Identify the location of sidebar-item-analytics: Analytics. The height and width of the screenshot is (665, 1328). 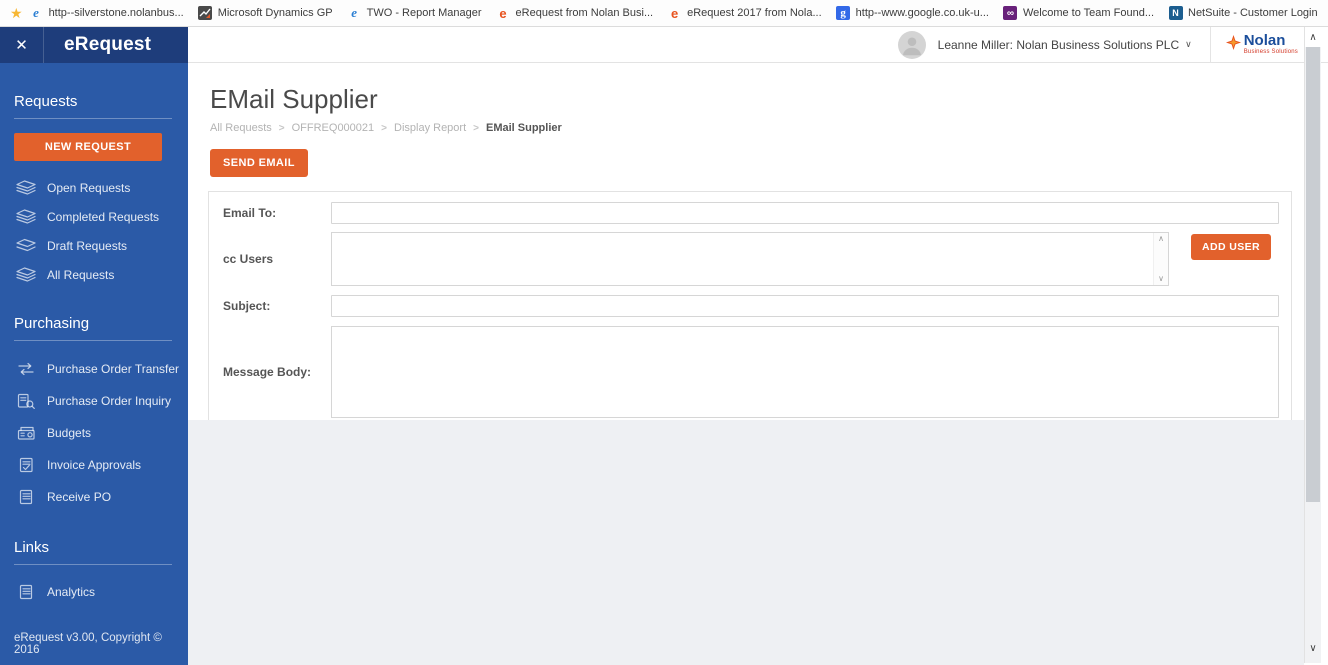
(101, 591).